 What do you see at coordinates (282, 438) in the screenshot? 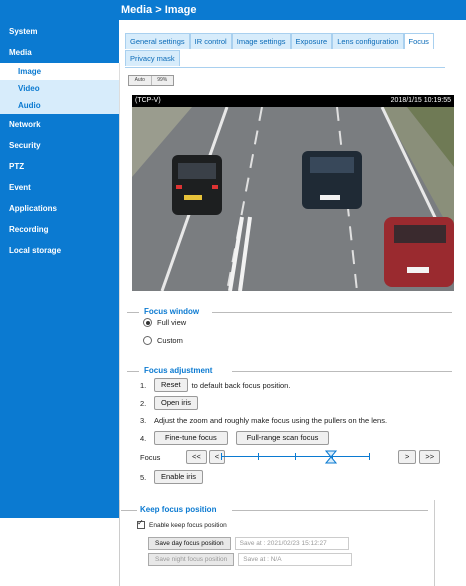
I see `full-range-scan-focus-button: Full-range scan focus` at bounding box center [282, 438].